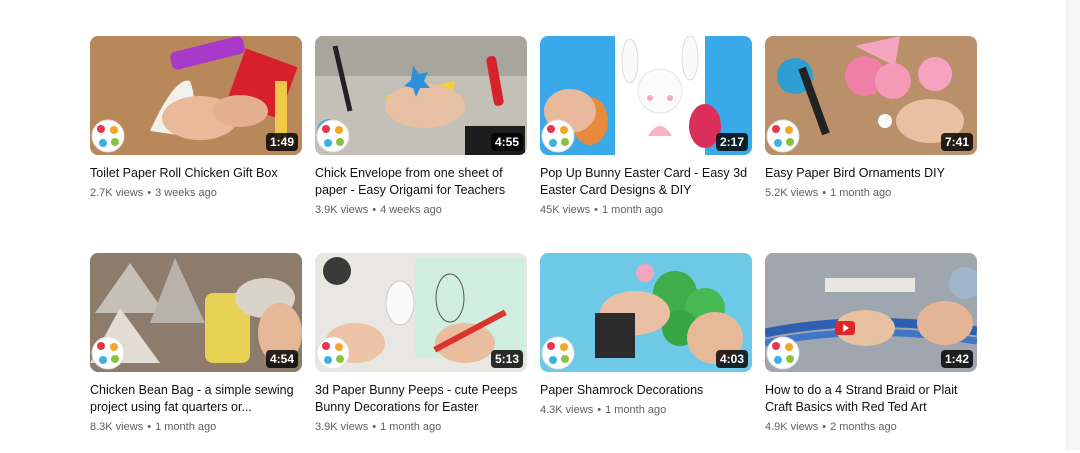  I want to click on video-meta: 4.3K views • 1 month ago, so click(646, 410).